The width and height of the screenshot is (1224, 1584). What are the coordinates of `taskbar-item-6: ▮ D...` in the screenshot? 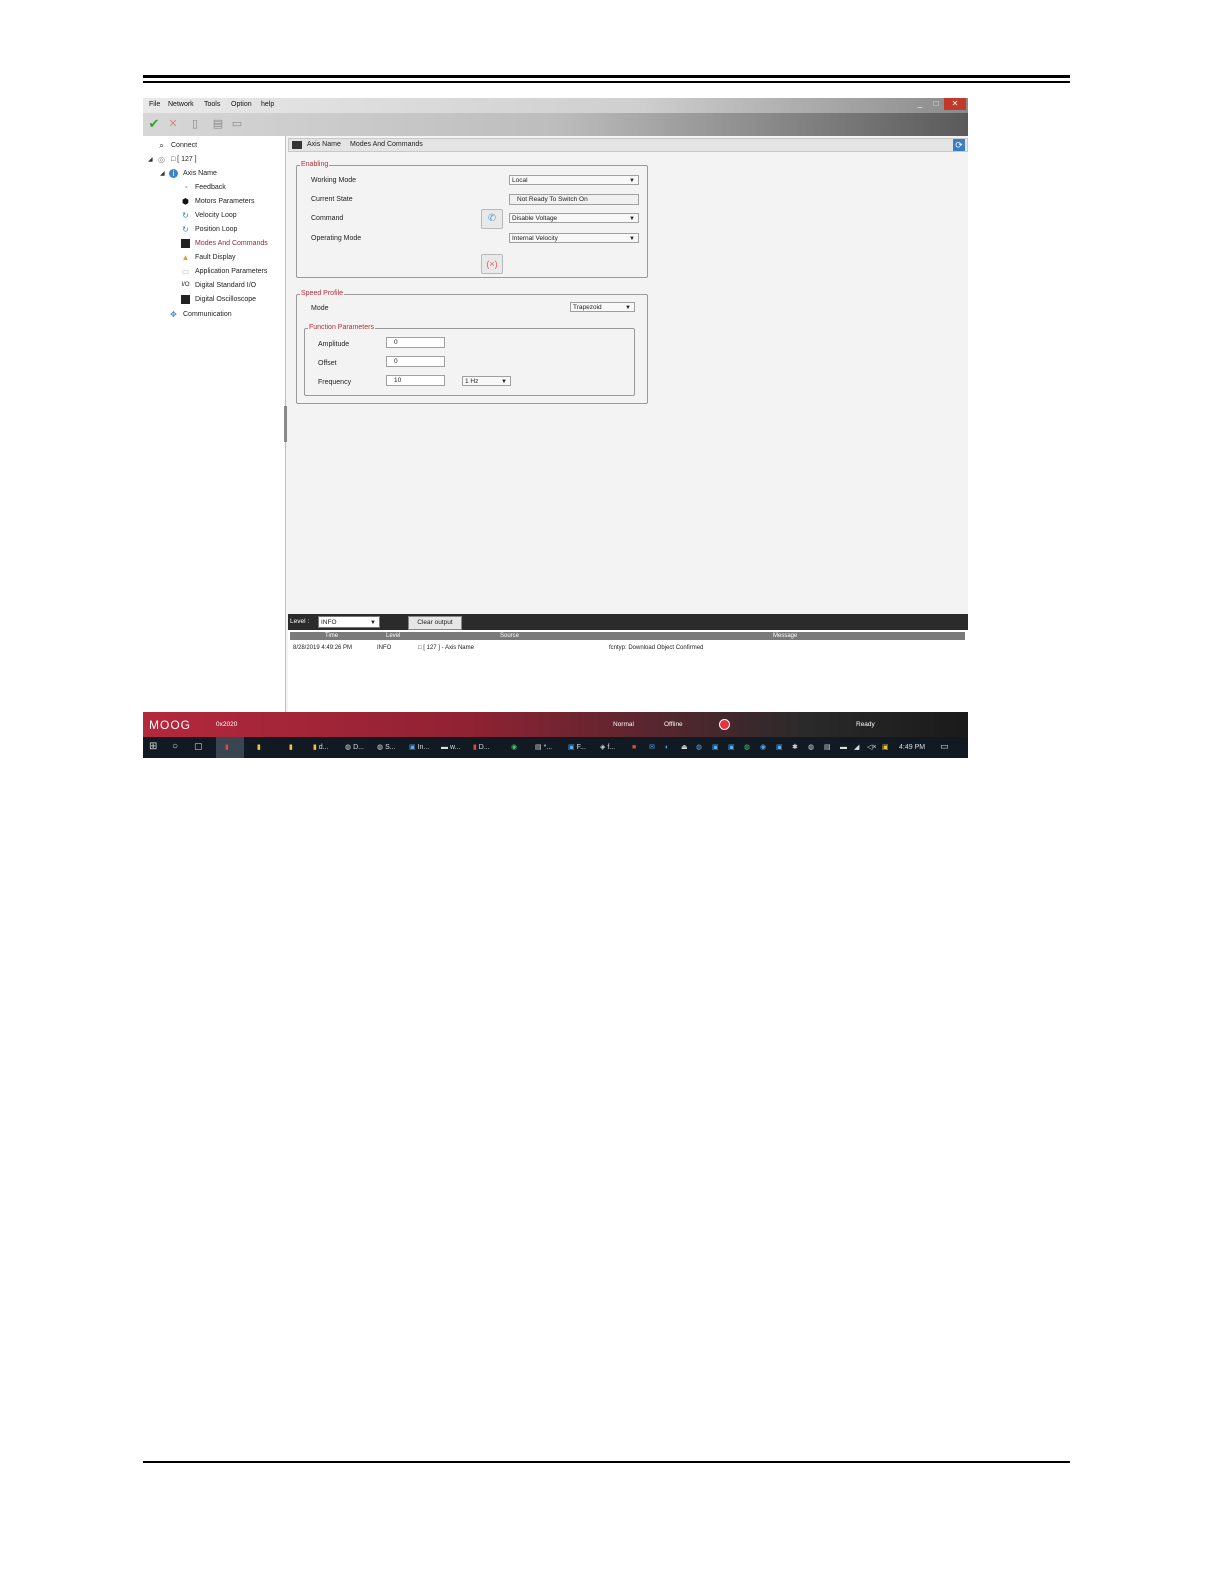 It's located at (481, 747).